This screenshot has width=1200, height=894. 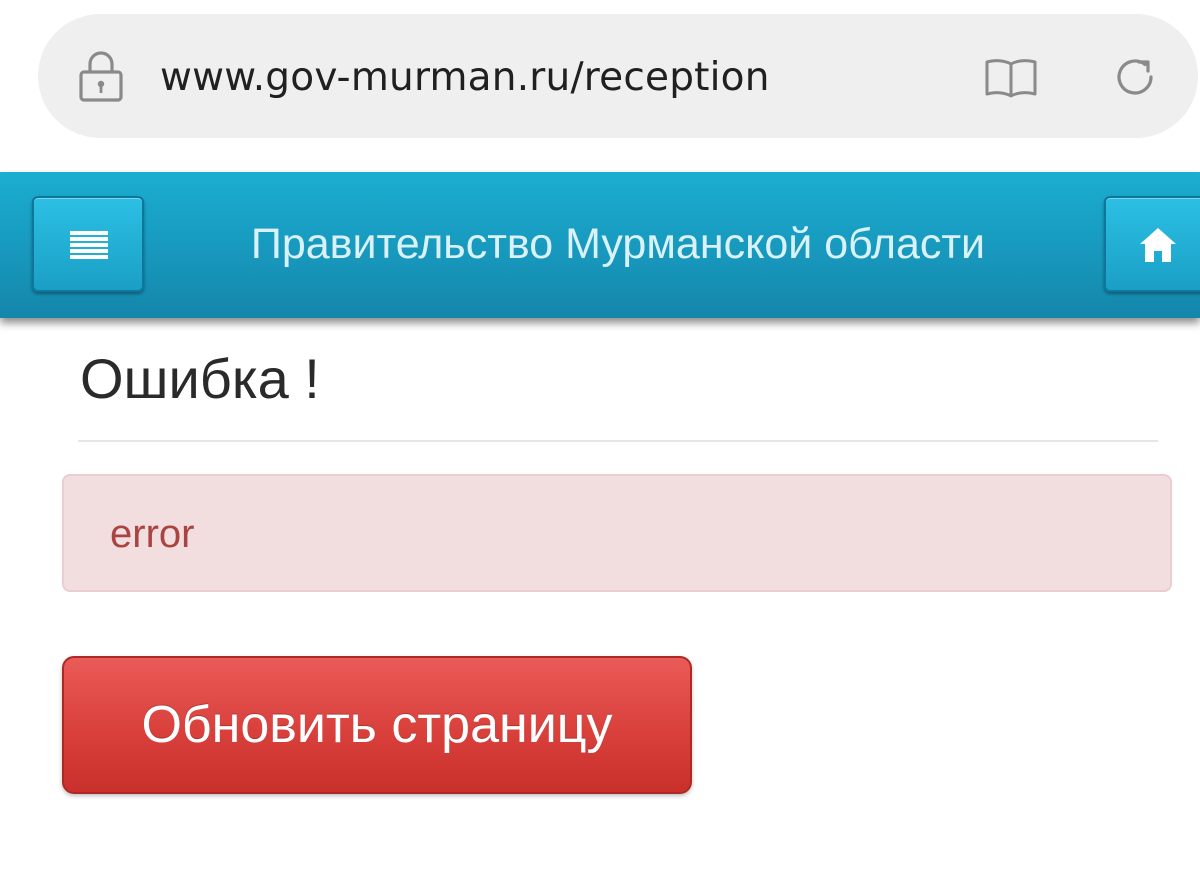 I want to click on home-button, so click(x=1152, y=244).